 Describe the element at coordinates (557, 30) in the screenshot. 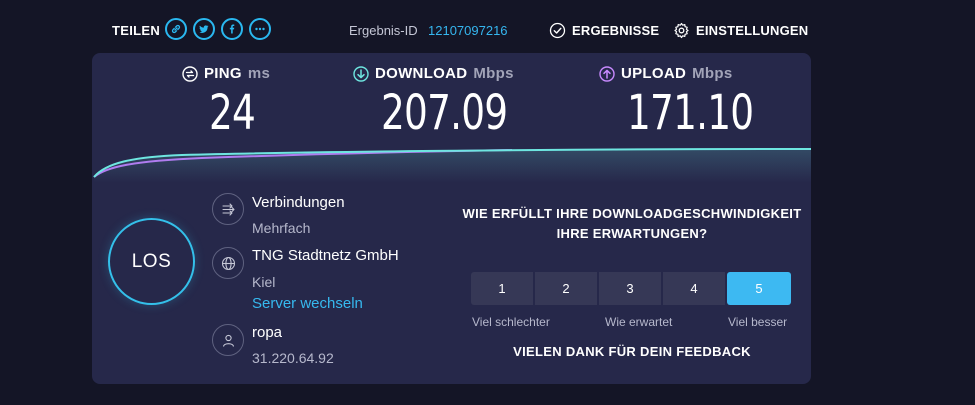

I see `check-circle-icon` at that location.